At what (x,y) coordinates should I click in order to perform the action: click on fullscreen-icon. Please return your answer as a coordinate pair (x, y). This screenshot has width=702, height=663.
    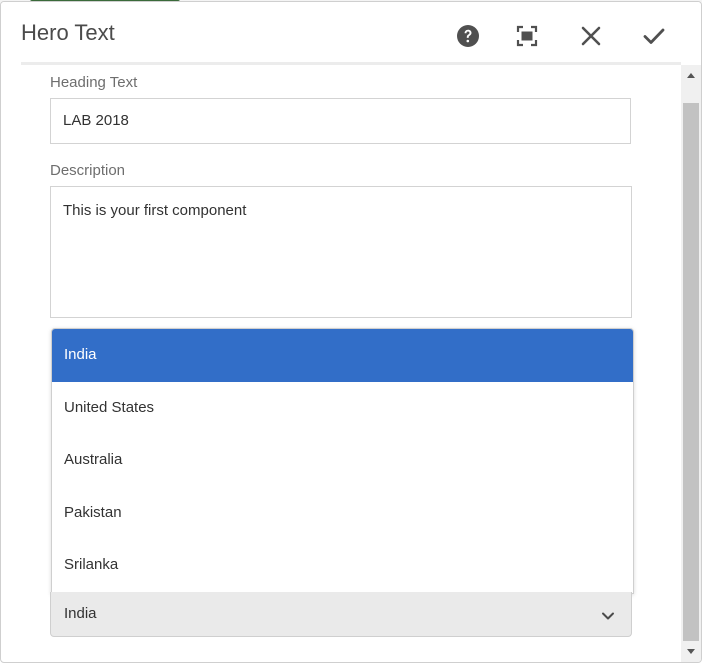
    Looking at the image, I should click on (527, 36).